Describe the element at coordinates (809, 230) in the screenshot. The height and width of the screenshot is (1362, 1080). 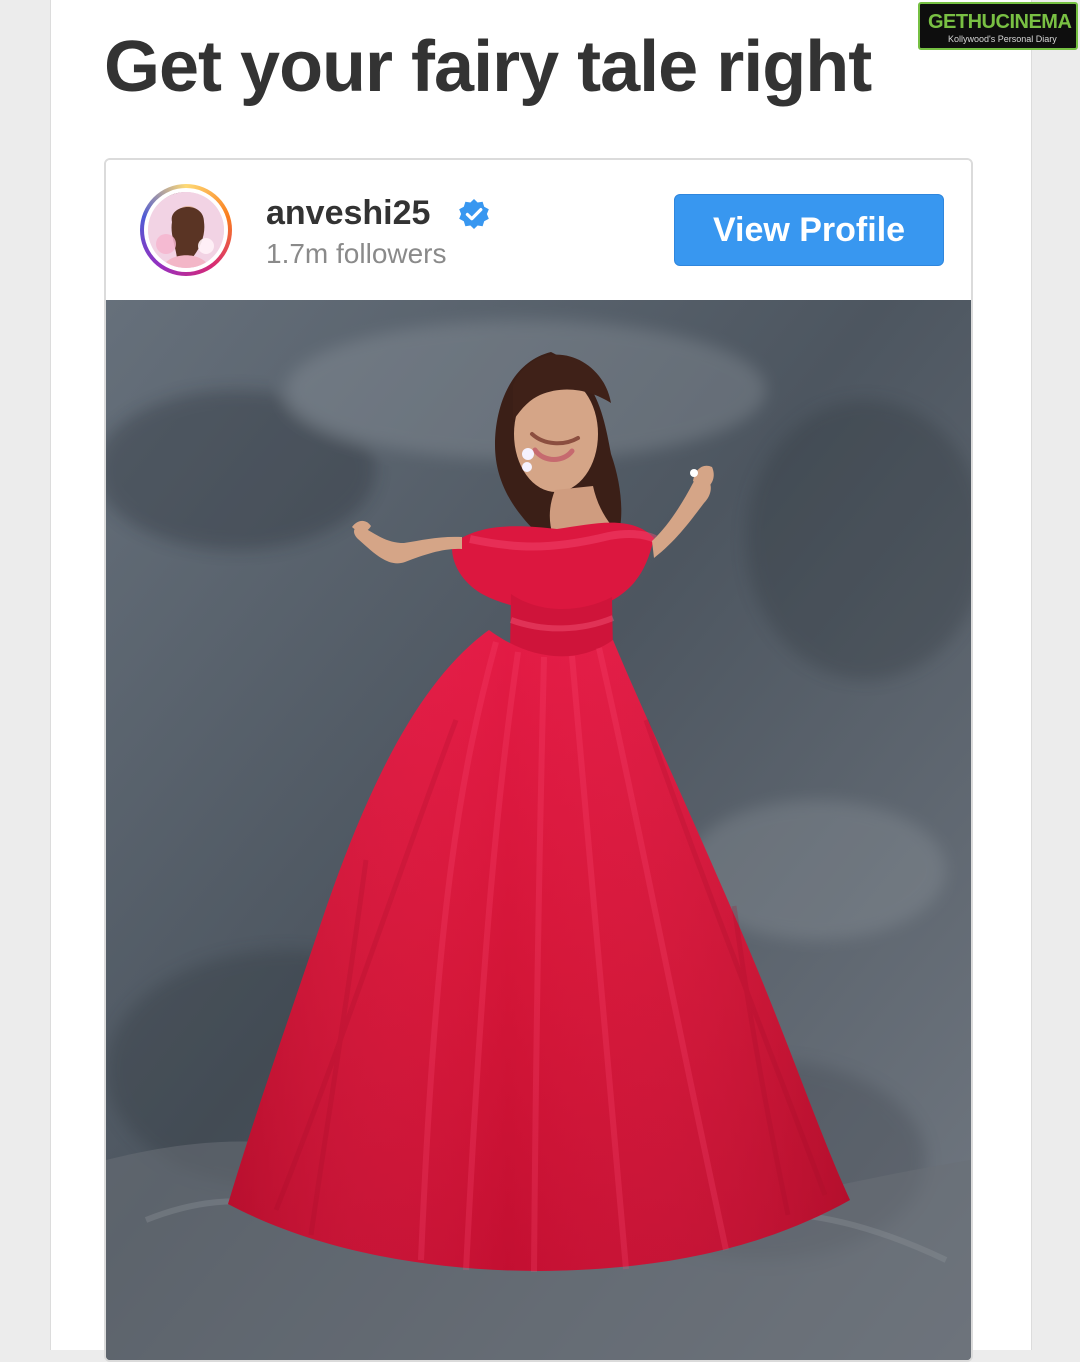
I see `view-profile-button: View Profile` at that location.